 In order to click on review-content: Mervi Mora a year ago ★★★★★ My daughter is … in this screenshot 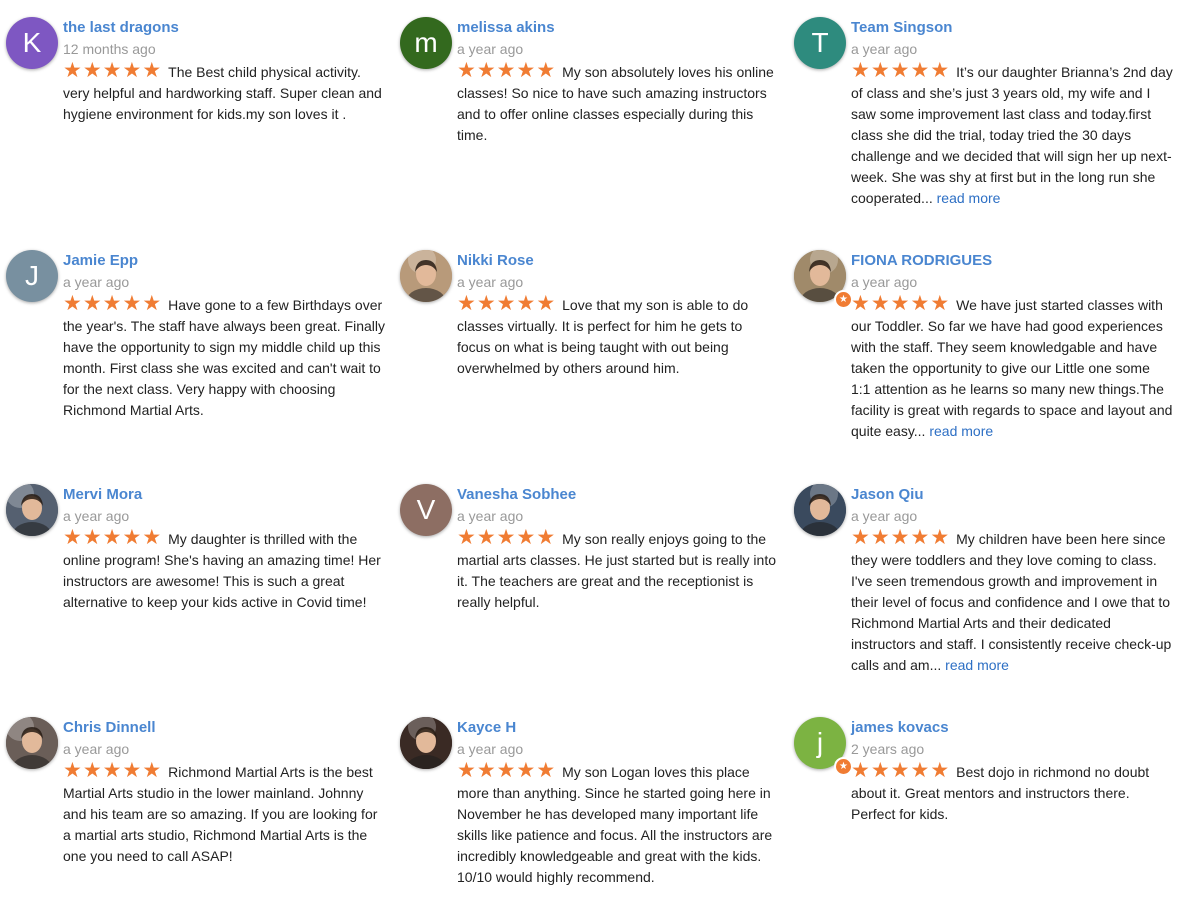, I will do `click(224, 548)`.